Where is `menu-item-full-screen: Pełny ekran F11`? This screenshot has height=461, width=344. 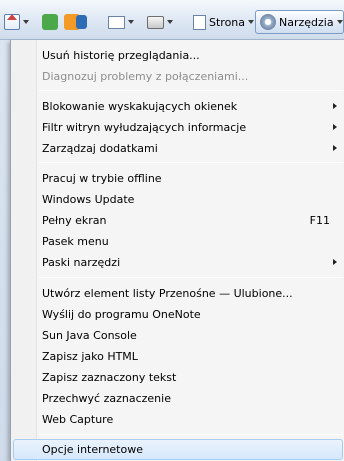
menu-item-full-screen: Pełny ekran F11 is located at coordinates (192, 220).